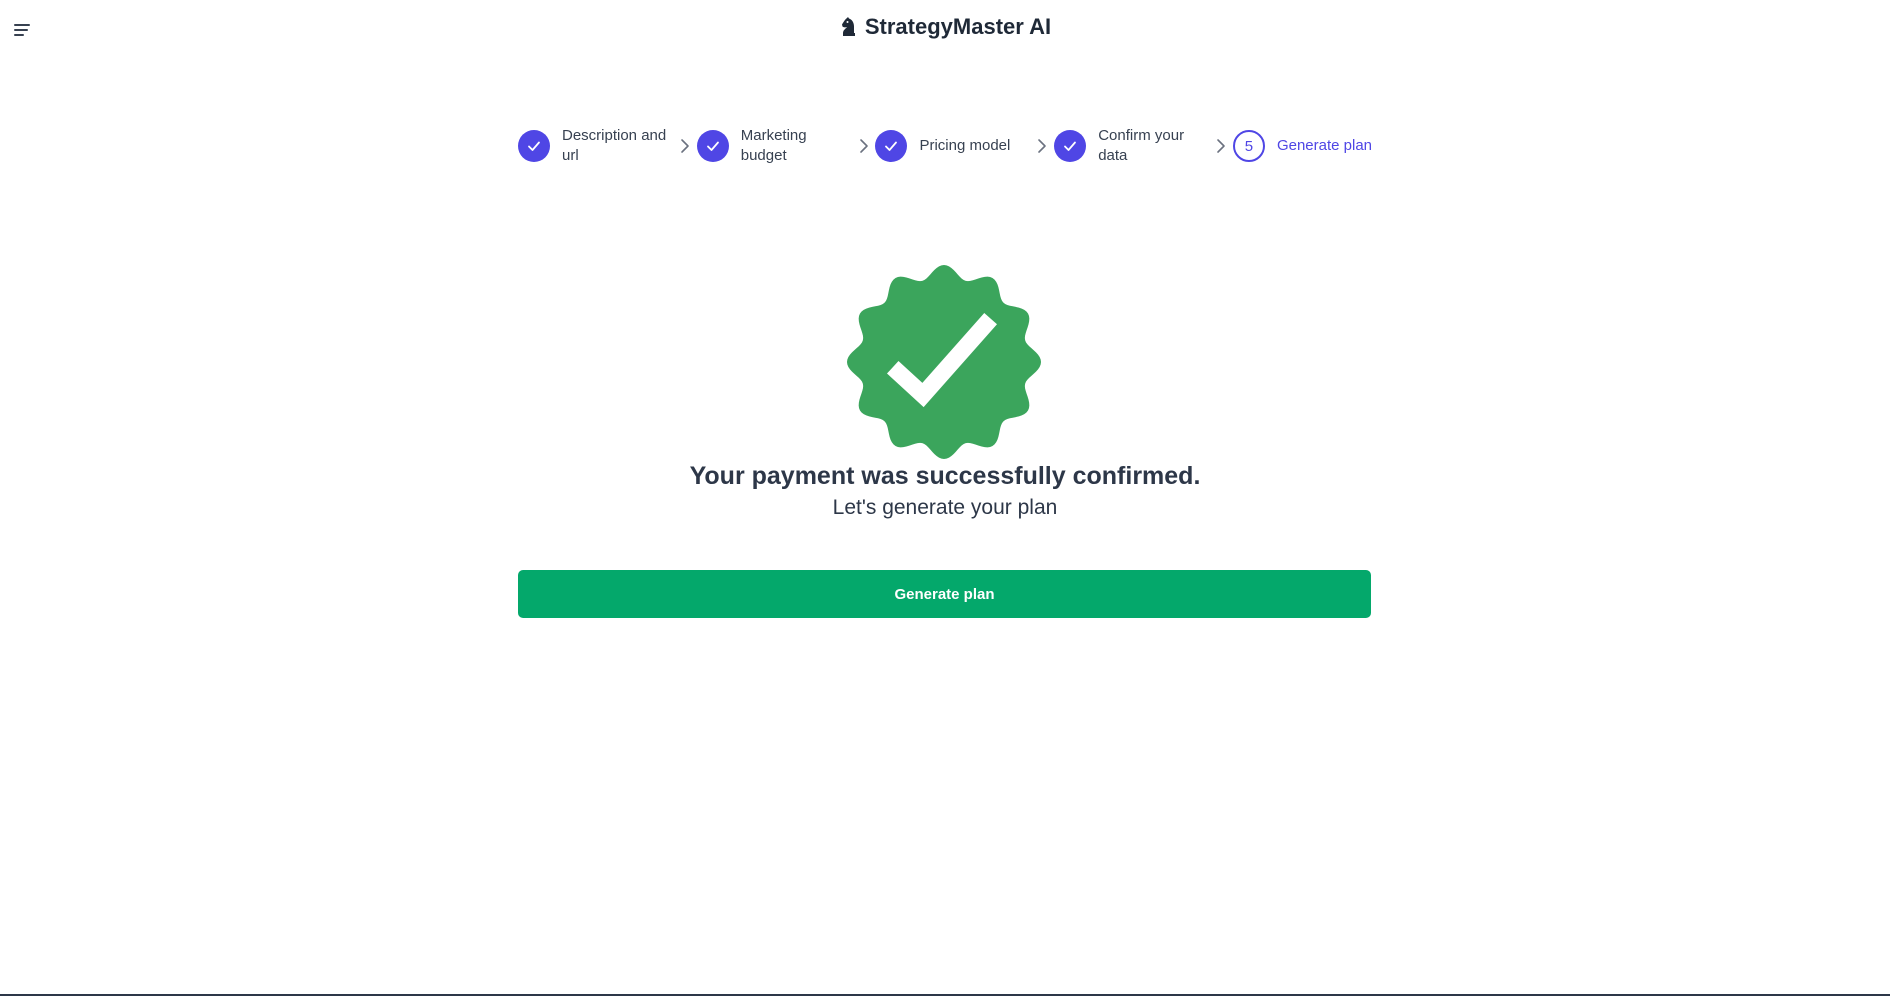  What do you see at coordinates (773, 145) in the screenshot?
I see `step-label: Marketing budget` at bounding box center [773, 145].